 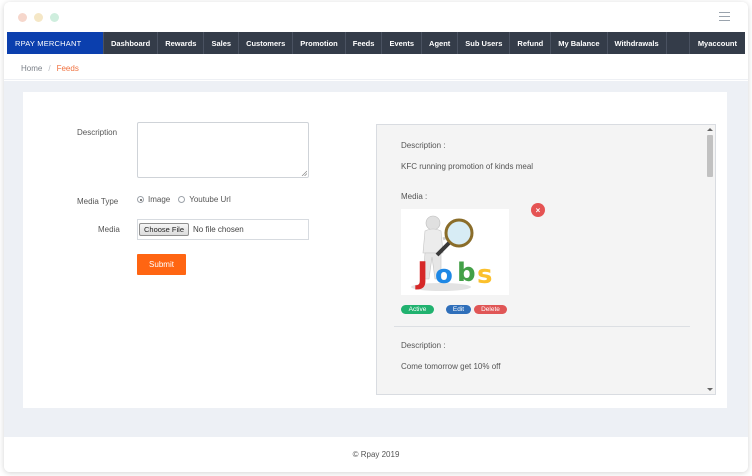 I want to click on file-status-text: No file chosen, so click(x=218, y=229).